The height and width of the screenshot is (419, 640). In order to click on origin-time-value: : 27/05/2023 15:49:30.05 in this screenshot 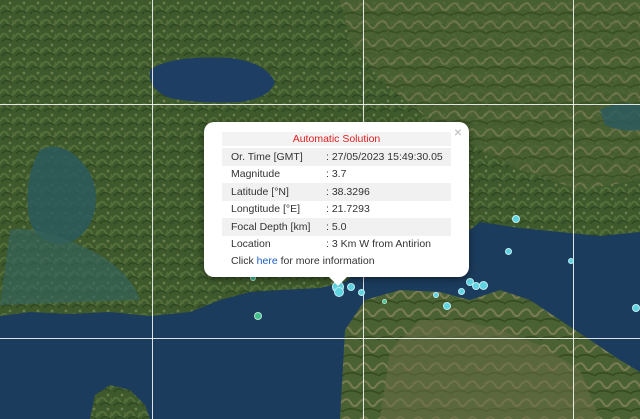, I will do `click(384, 157)`.